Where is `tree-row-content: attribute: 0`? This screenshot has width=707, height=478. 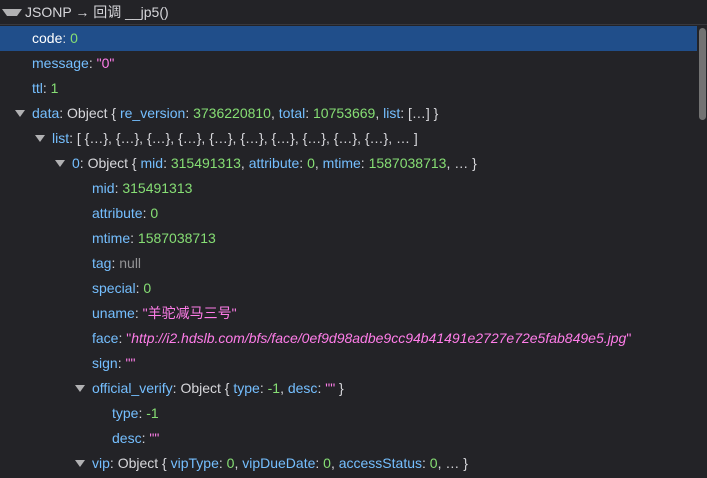 tree-row-content: attribute: 0 is located at coordinates (125, 213).